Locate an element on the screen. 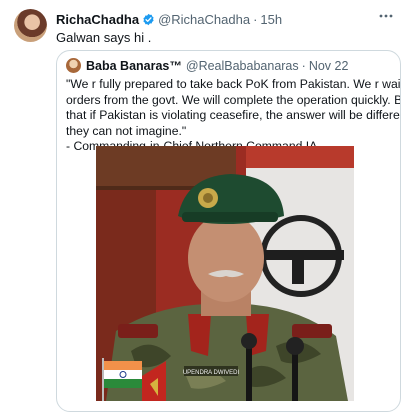 Image resolution: width=410 pixels, height=412 pixels. quoted-avatar is located at coordinates (73, 65).